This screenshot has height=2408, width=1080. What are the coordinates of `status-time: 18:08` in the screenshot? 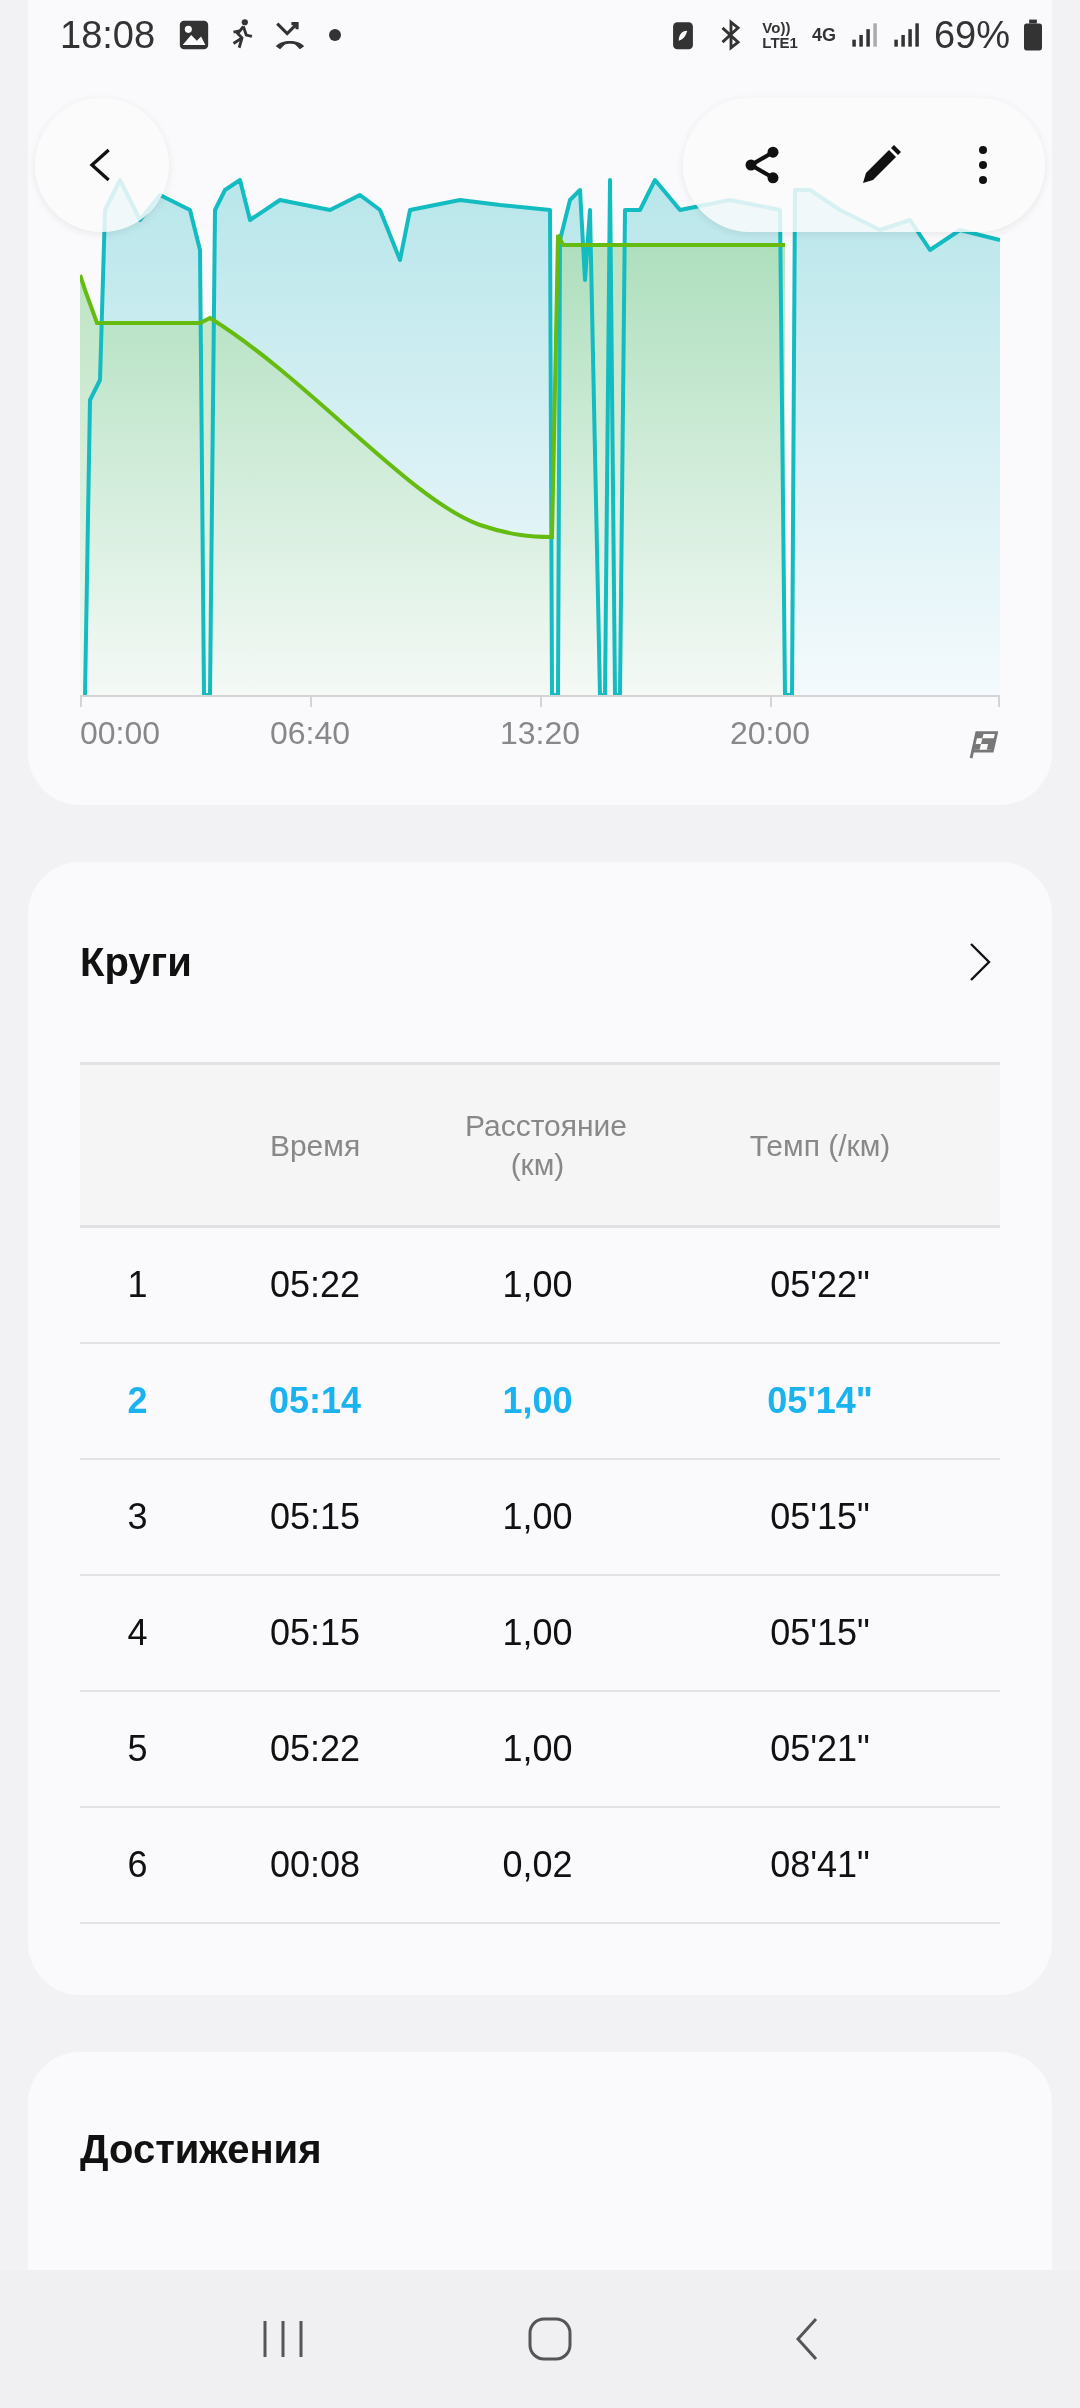 It's located at (108, 35).